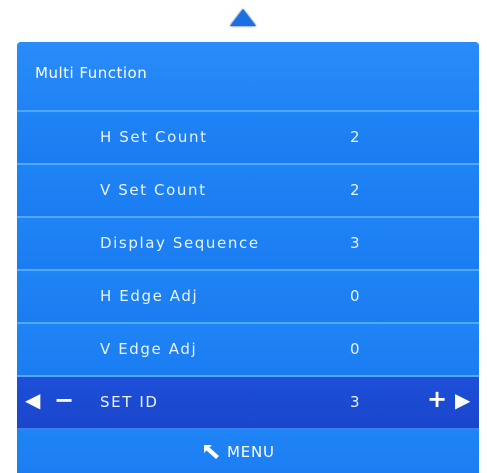  What do you see at coordinates (462, 400) in the screenshot?
I see `right-arrow-icon: ▶` at bounding box center [462, 400].